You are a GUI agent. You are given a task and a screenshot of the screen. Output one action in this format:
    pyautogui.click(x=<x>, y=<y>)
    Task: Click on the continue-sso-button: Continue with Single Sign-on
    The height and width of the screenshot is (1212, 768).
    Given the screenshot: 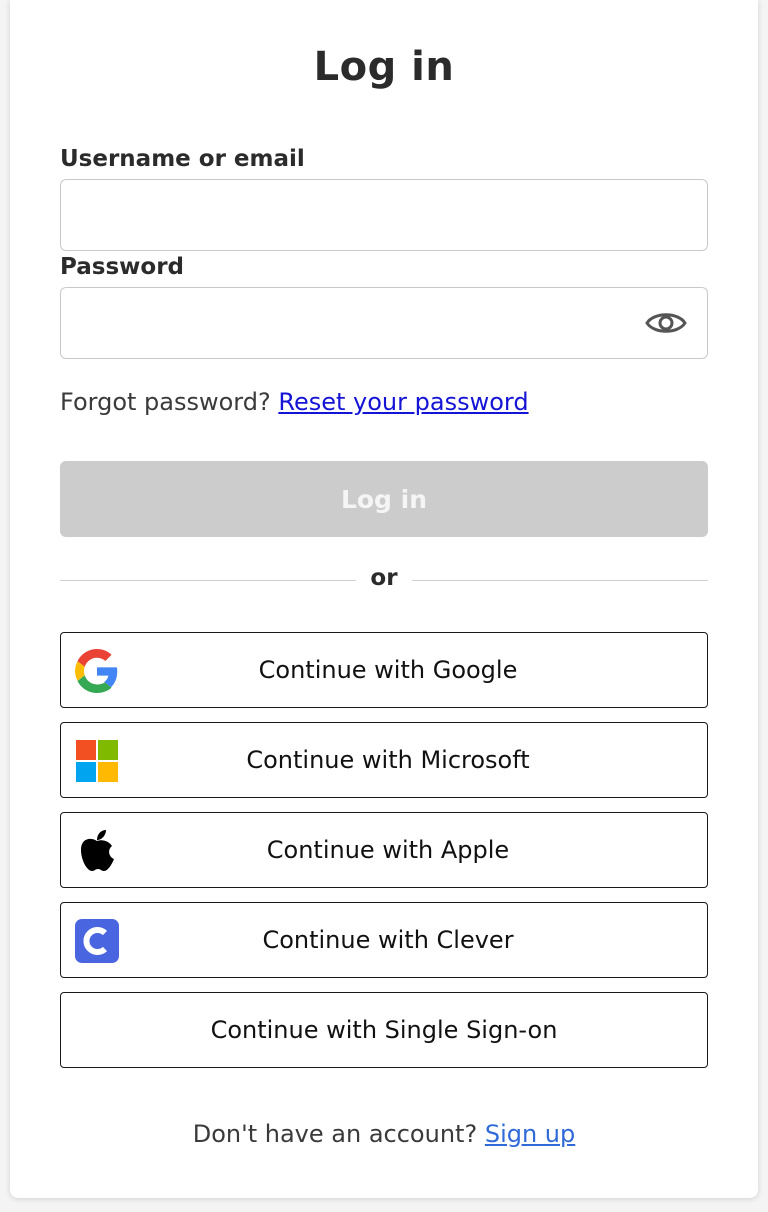 What is the action you would take?
    pyautogui.click(x=384, y=1030)
    